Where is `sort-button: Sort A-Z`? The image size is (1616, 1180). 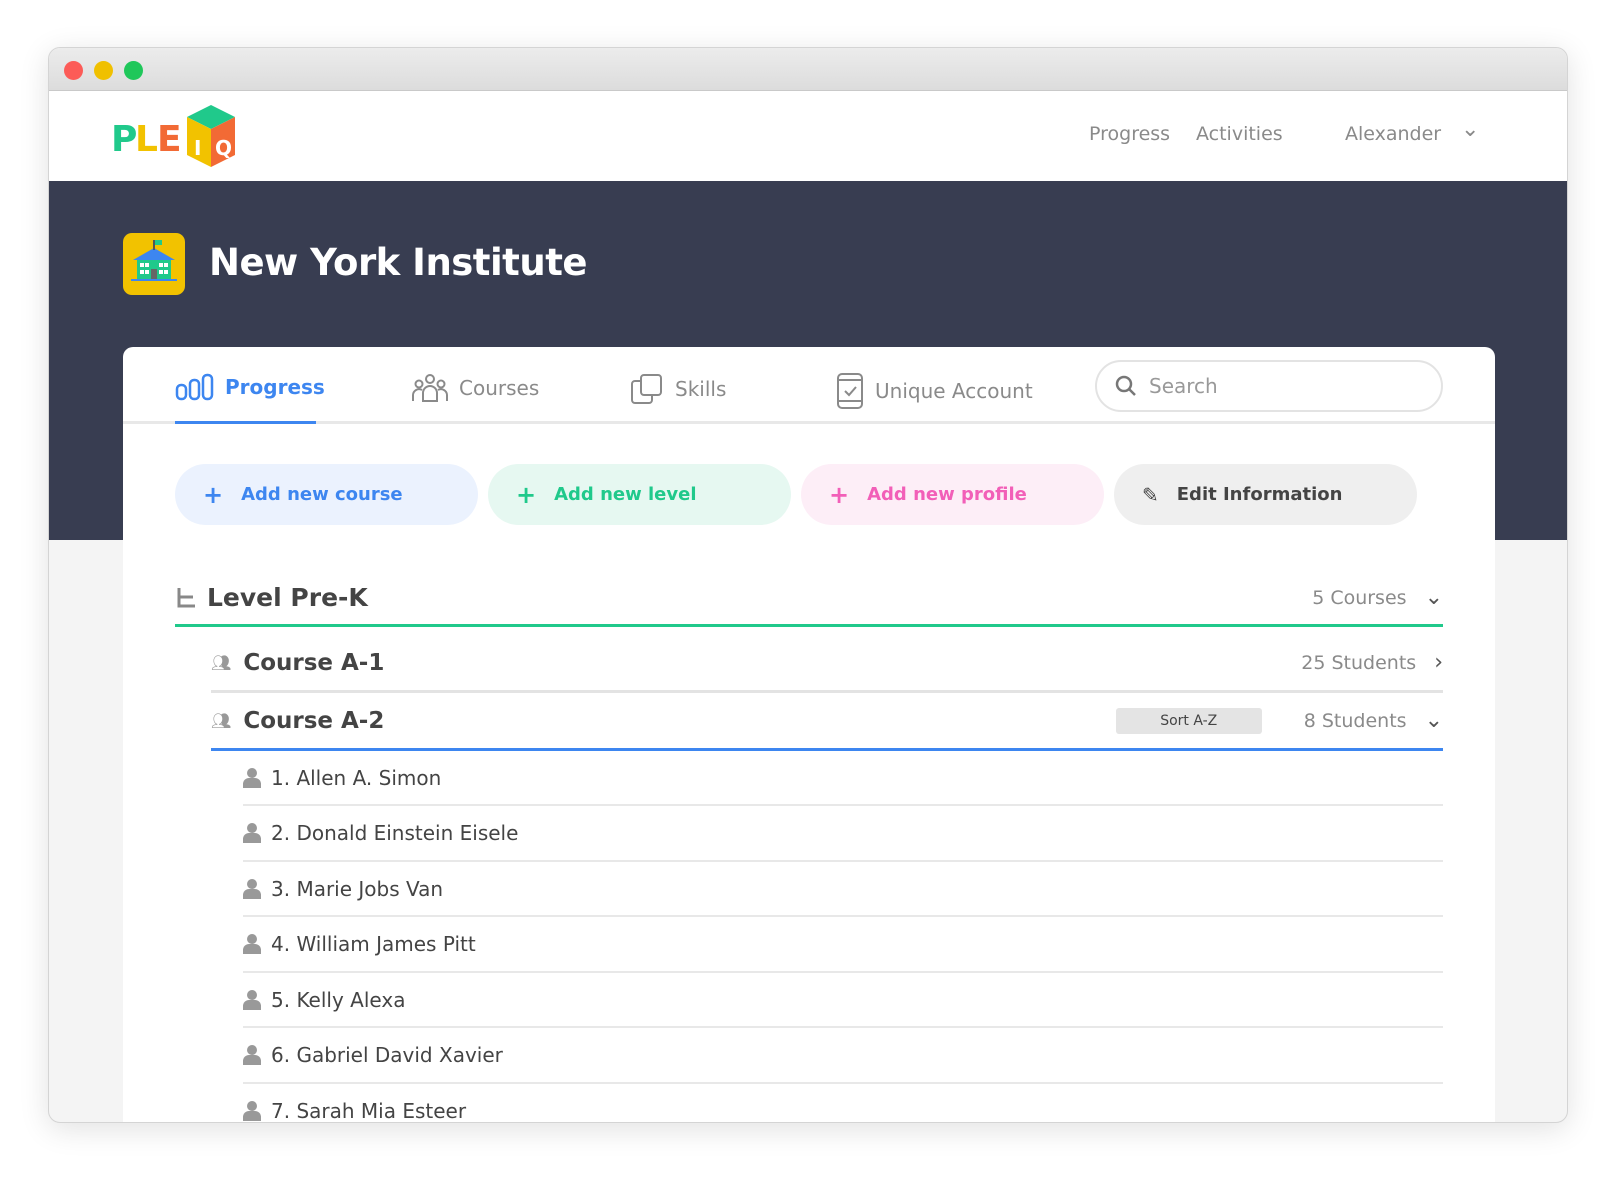 sort-button: Sort A-Z is located at coordinates (1188, 720).